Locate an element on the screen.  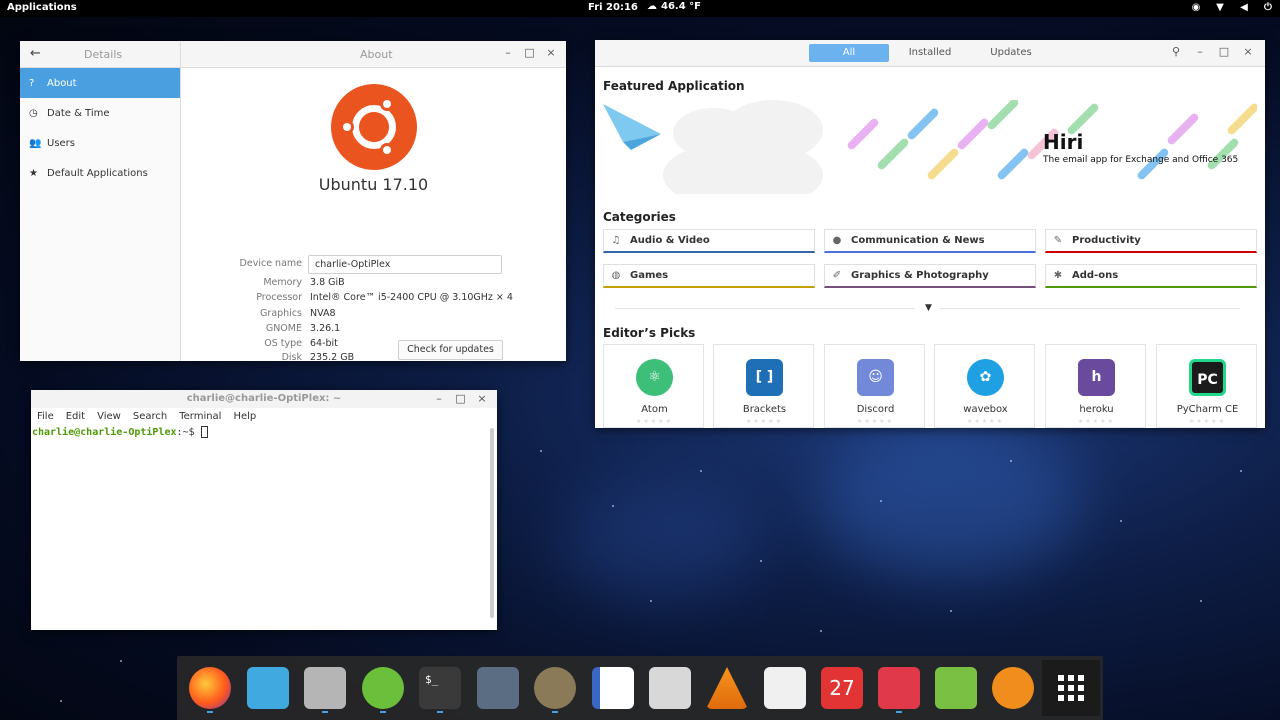
prompt-suffix: :~$ is located at coordinates (188, 432).